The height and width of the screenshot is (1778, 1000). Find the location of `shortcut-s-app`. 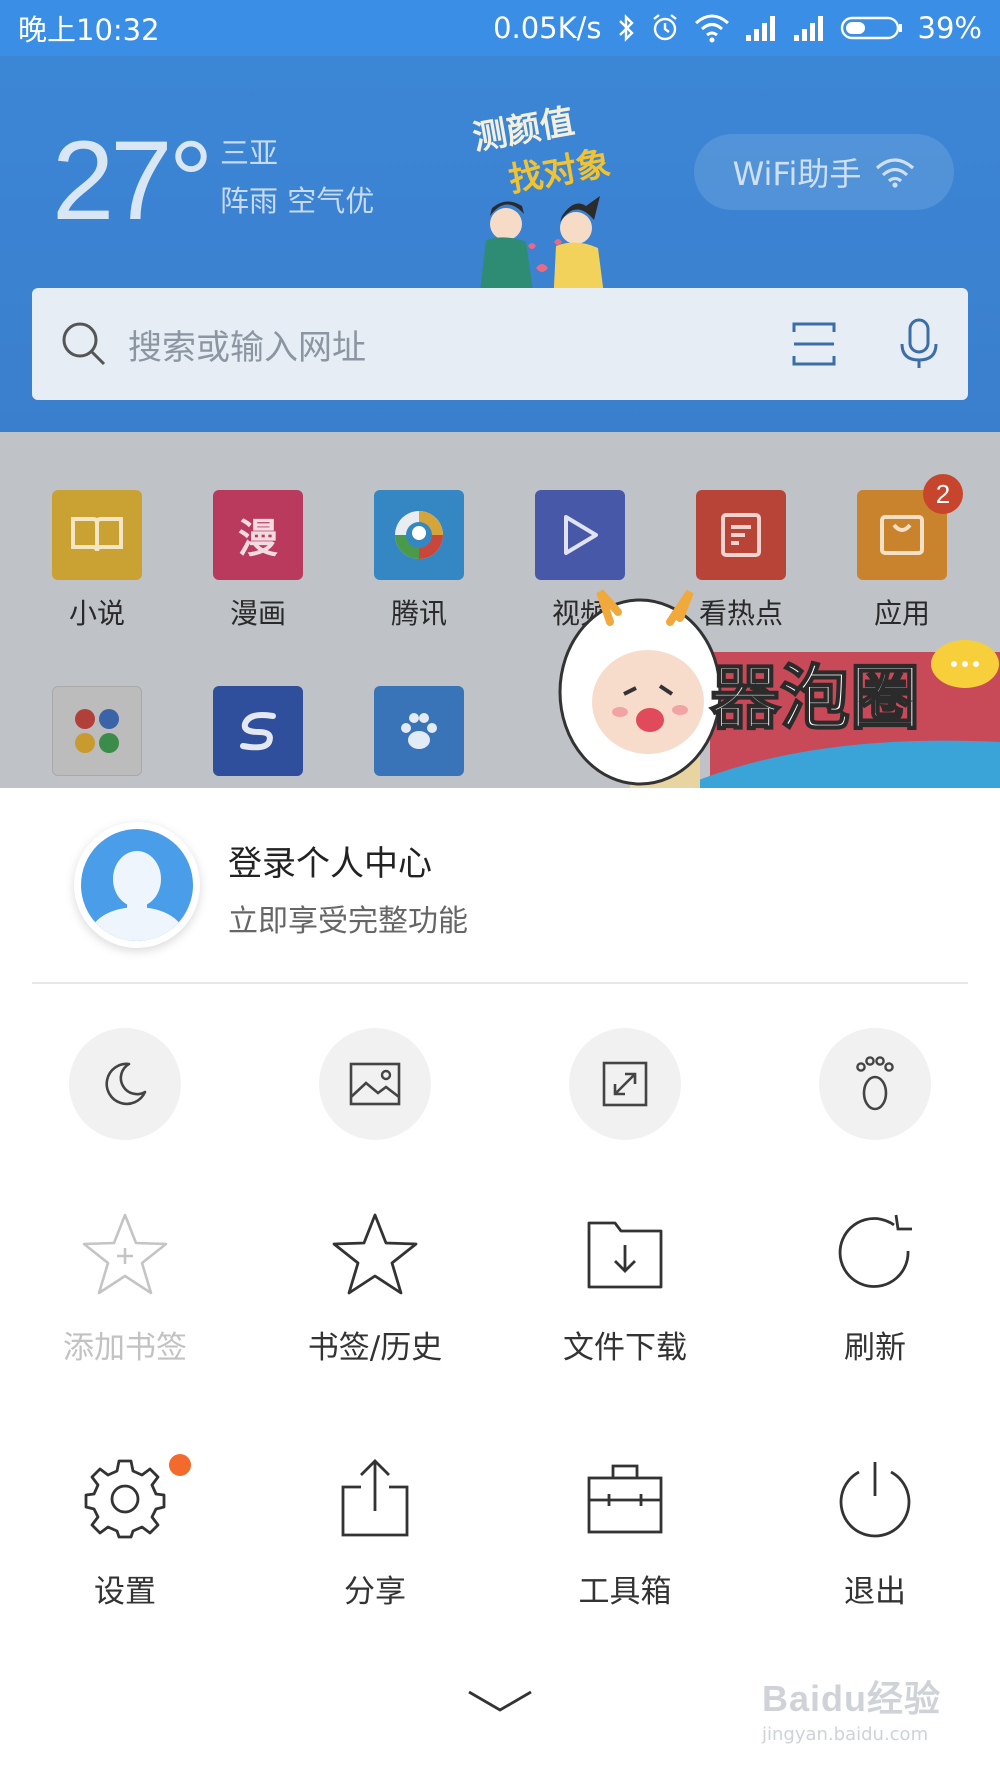

shortcut-s-app is located at coordinates (258, 731).